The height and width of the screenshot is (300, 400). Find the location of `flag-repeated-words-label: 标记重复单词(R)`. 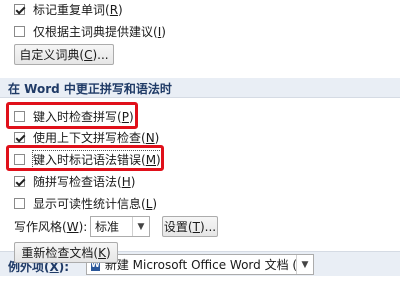

flag-repeated-words-label: 标记重复单词(R) is located at coordinates (78, 9).